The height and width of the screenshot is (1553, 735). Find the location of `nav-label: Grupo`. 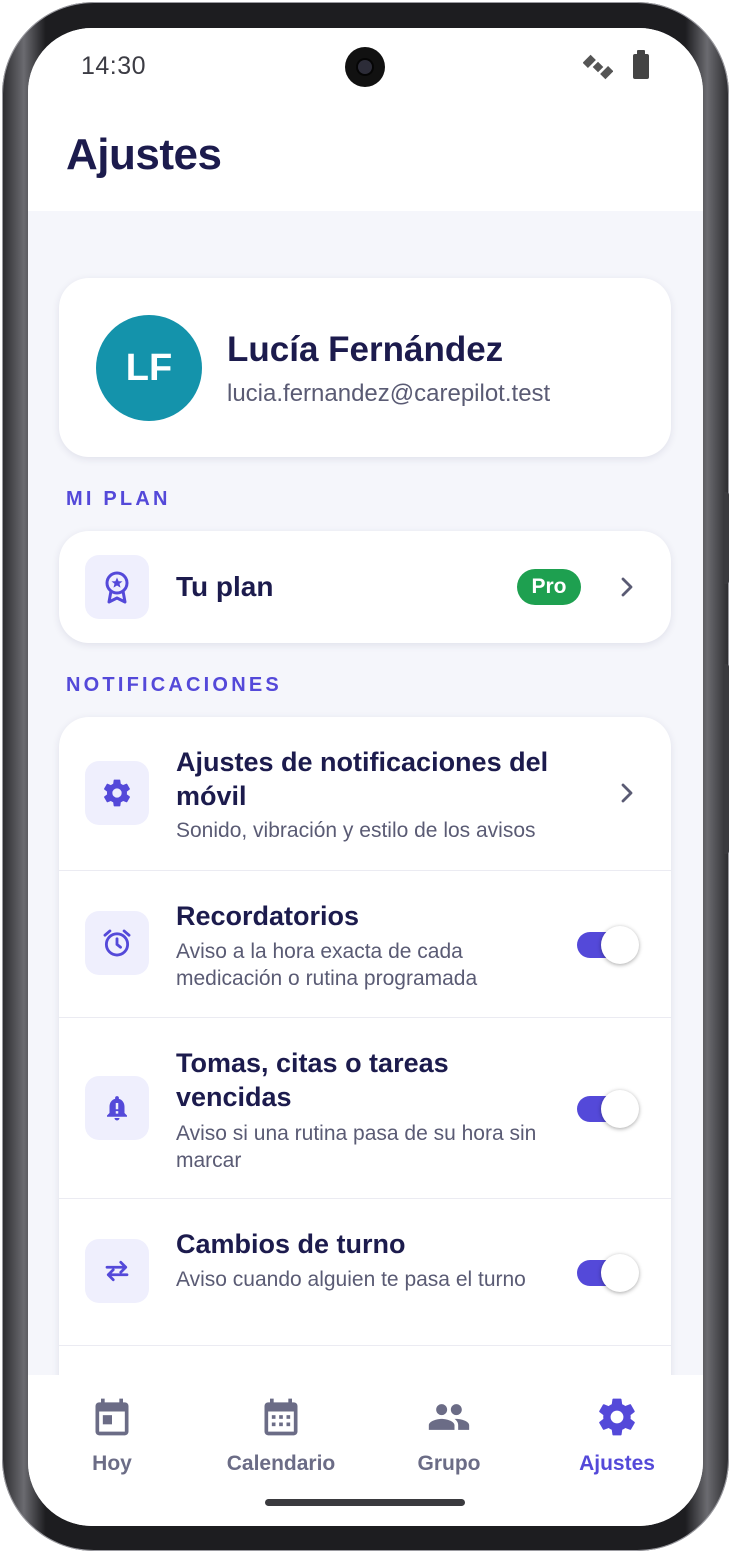

nav-label: Grupo is located at coordinates (449, 1463).